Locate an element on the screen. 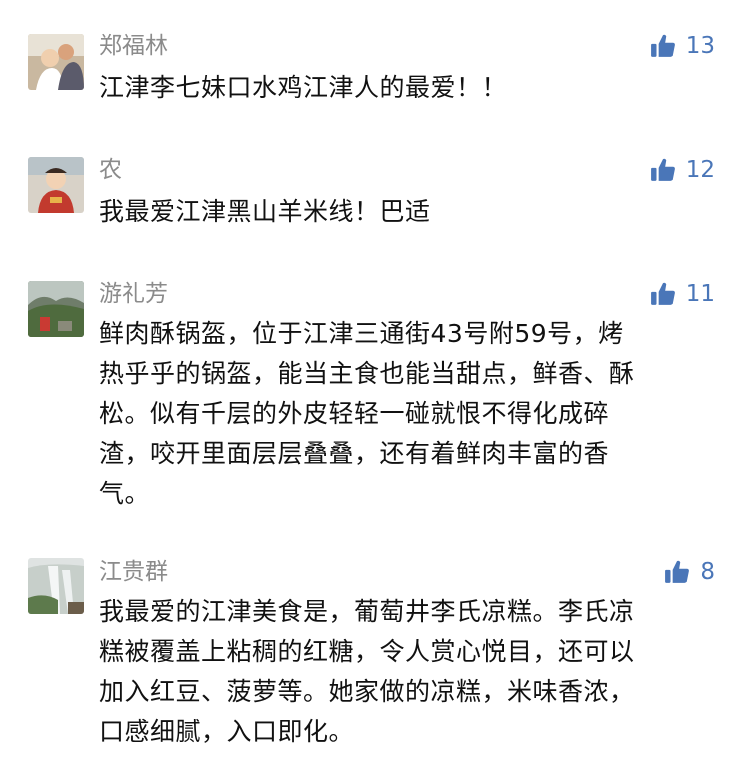 The width and height of the screenshot is (743, 768). like-count: 12 is located at coordinates (700, 170).